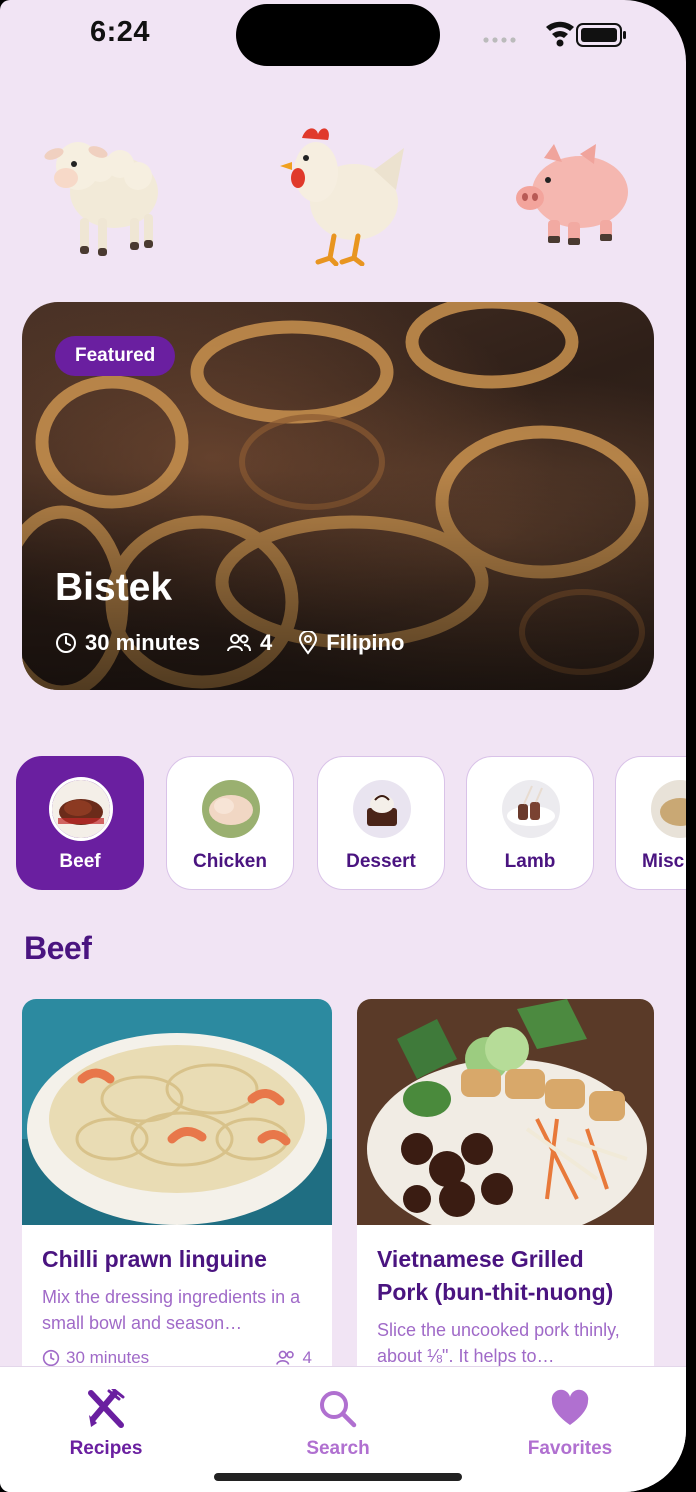 This screenshot has width=696, height=1492. What do you see at coordinates (101, 195) in the screenshot?
I see `lamb-icon` at bounding box center [101, 195].